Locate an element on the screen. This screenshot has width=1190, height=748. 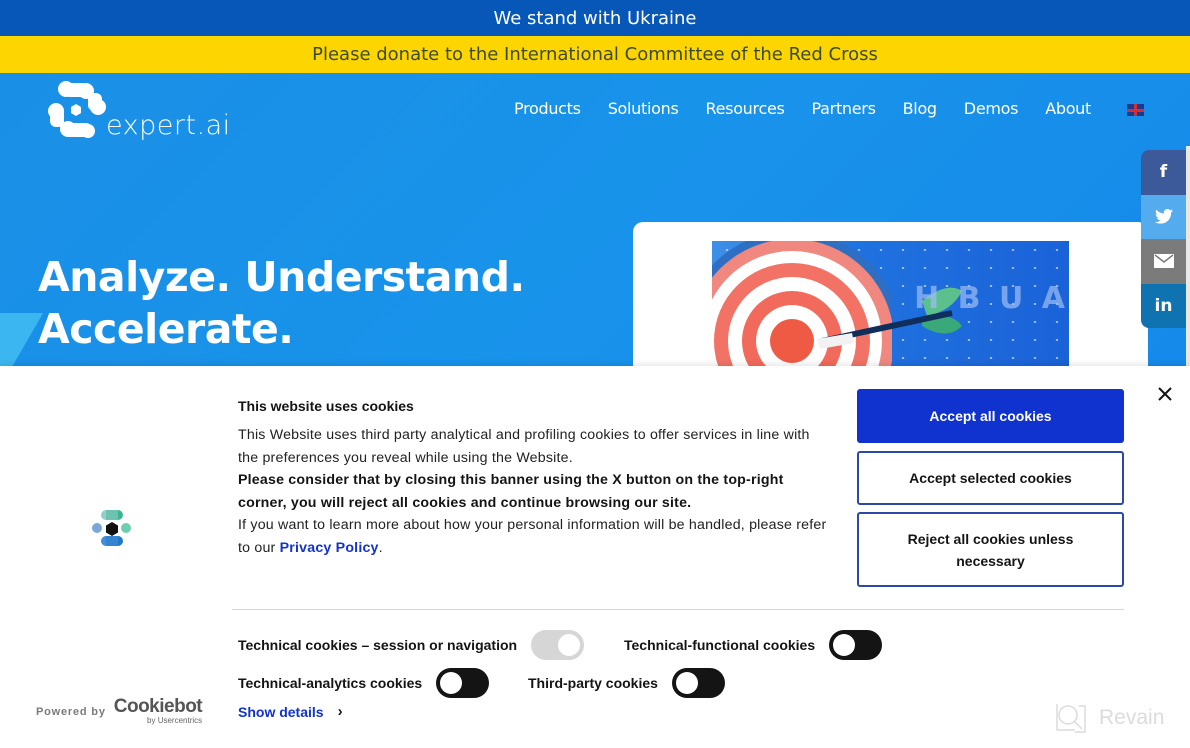
toggle-label-third-party: Third-party cookies is located at coordinates (593, 683).